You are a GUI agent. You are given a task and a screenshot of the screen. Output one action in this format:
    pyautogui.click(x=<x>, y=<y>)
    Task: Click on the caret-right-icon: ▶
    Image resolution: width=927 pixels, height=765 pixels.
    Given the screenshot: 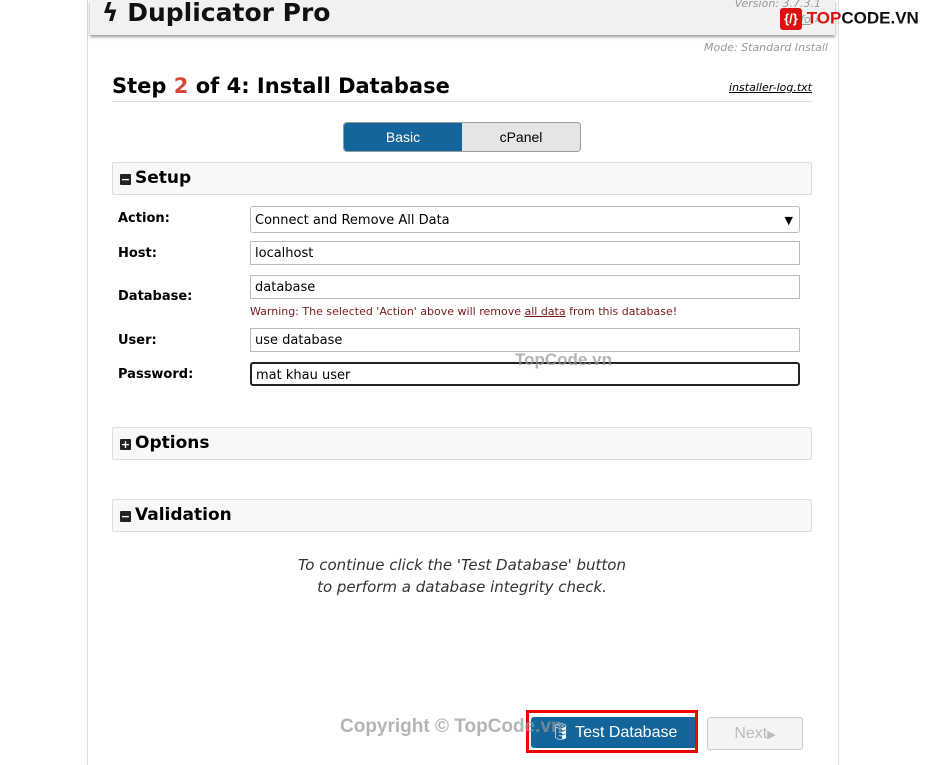 What is the action you would take?
    pyautogui.click(x=771, y=735)
    